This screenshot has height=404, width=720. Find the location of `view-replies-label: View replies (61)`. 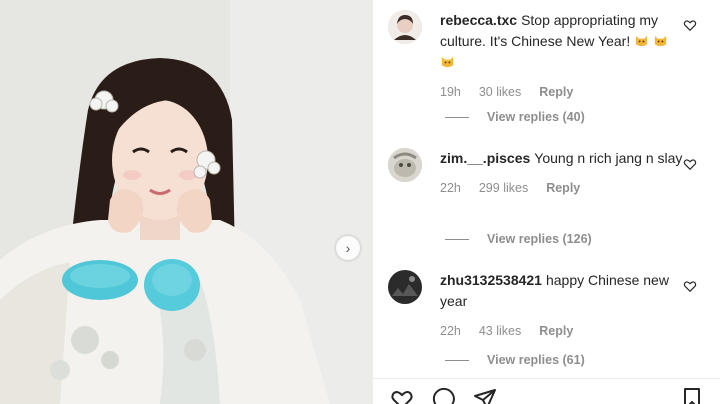

view-replies-label: View replies (61) is located at coordinates (536, 360).